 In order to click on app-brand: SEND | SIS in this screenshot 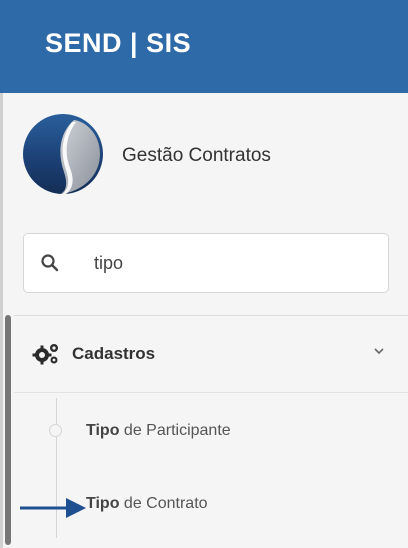, I will do `click(118, 43)`.